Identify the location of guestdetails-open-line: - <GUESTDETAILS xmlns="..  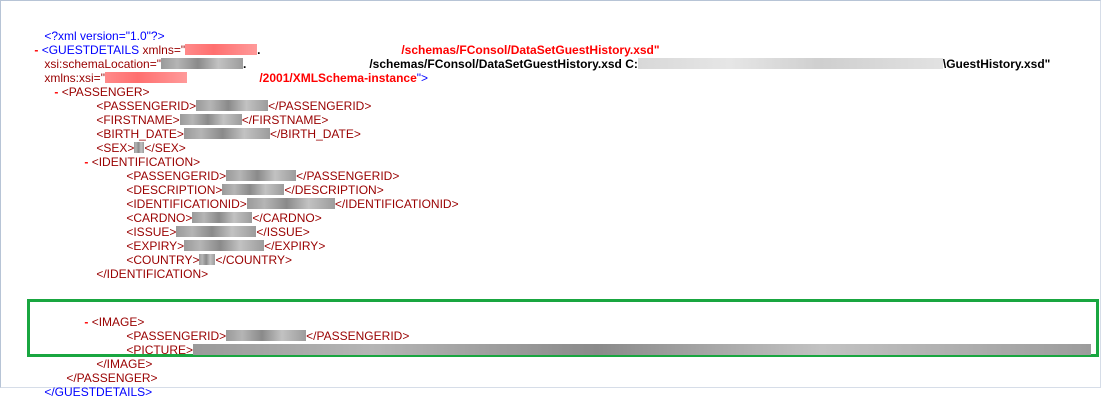
(140, 43).